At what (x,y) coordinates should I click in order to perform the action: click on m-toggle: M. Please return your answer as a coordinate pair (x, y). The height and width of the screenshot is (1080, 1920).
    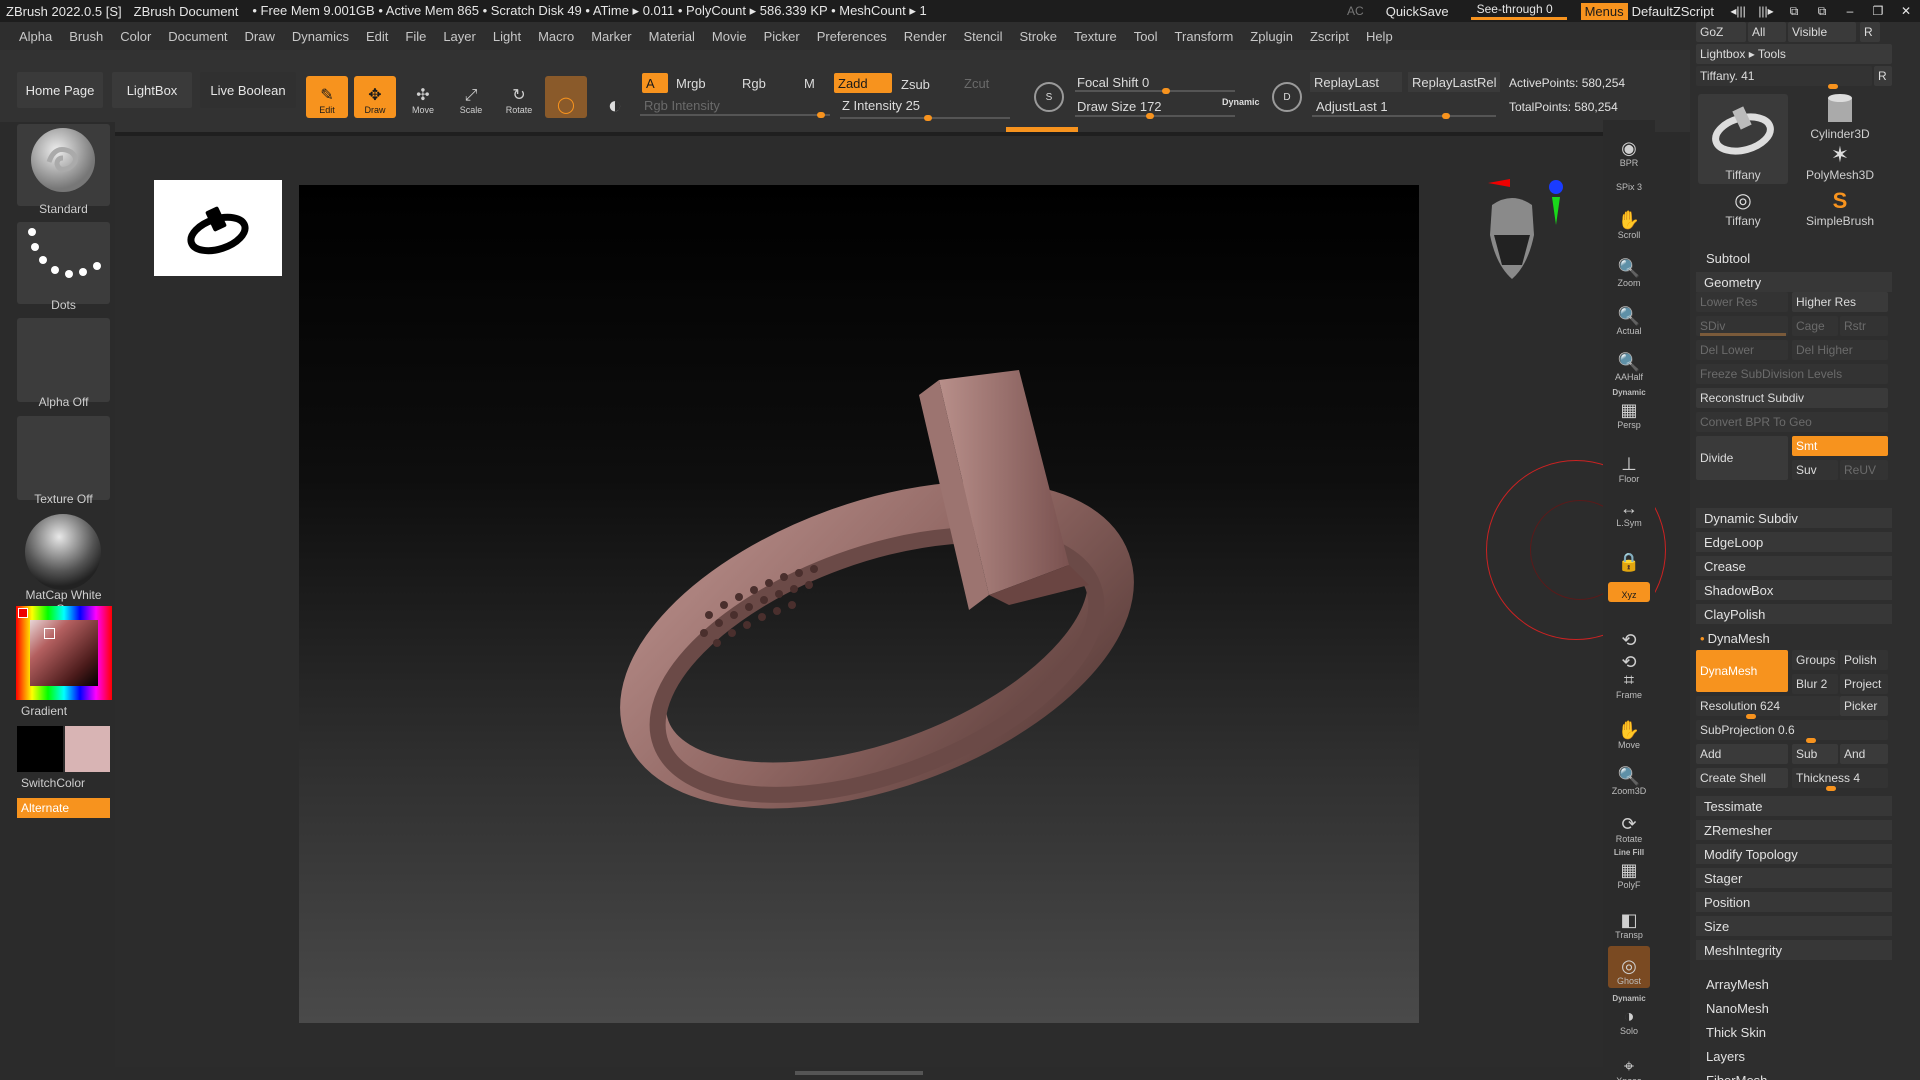
    Looking at the image, I should click on (810, 83).